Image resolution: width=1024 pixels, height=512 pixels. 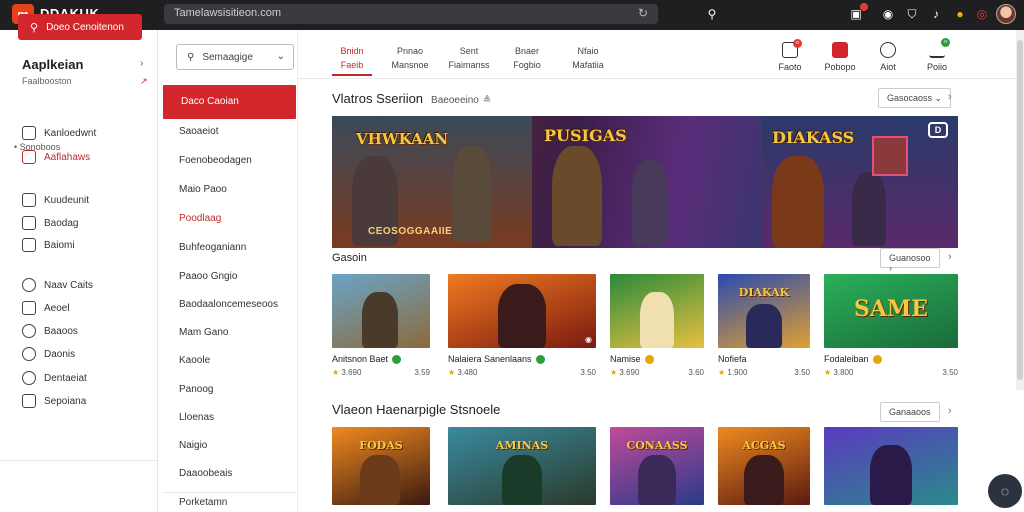 What do you see at coordinates (982, 14) in the screenshot?
I see `record-icon: ◎` at bounding box center [982, 14].